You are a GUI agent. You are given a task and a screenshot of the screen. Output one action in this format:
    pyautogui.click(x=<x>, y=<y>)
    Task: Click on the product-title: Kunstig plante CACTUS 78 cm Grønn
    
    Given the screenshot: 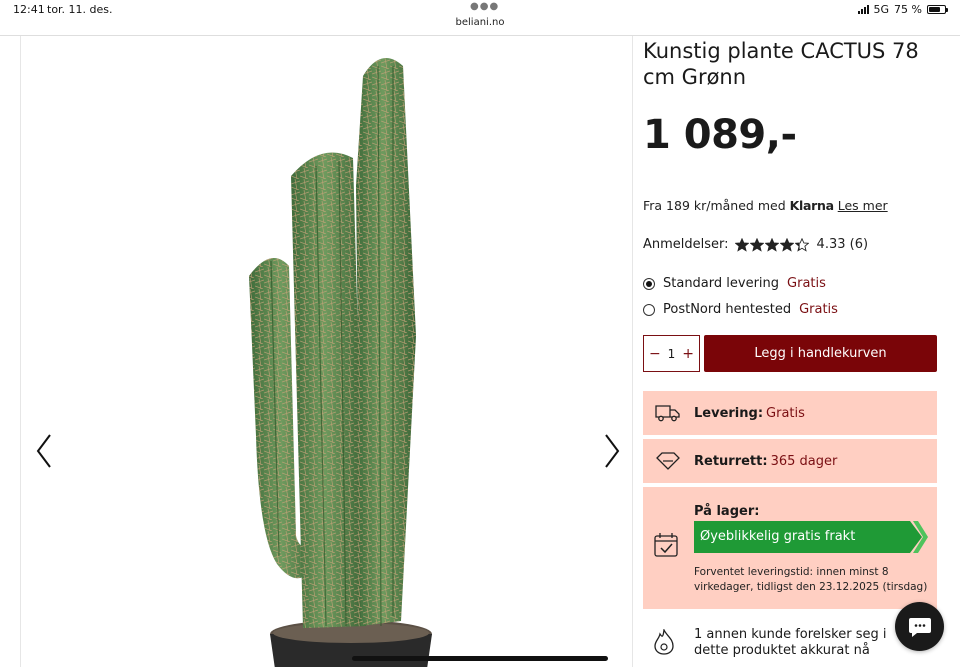 What is the action you would take?
    pyautogui.click(x=781, y=64)
    